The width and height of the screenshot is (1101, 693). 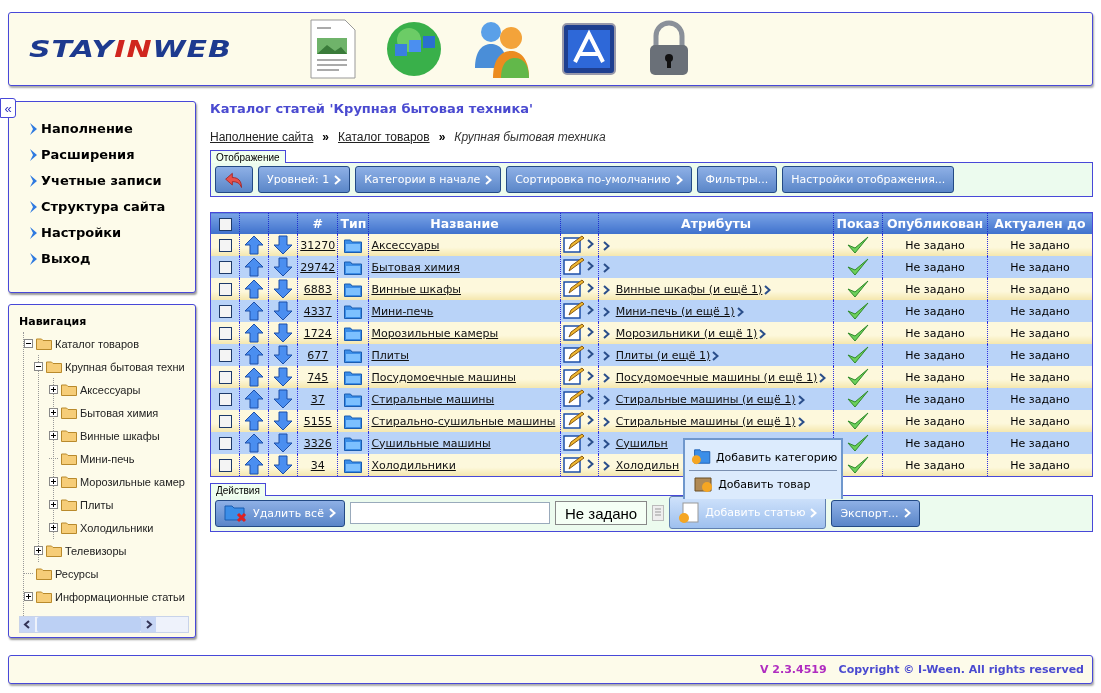 What do you see at coordinates (125, 366) in the screenshot?
I see `tree-item: Крупная бытовая техни` at bounding box center [125, 366].